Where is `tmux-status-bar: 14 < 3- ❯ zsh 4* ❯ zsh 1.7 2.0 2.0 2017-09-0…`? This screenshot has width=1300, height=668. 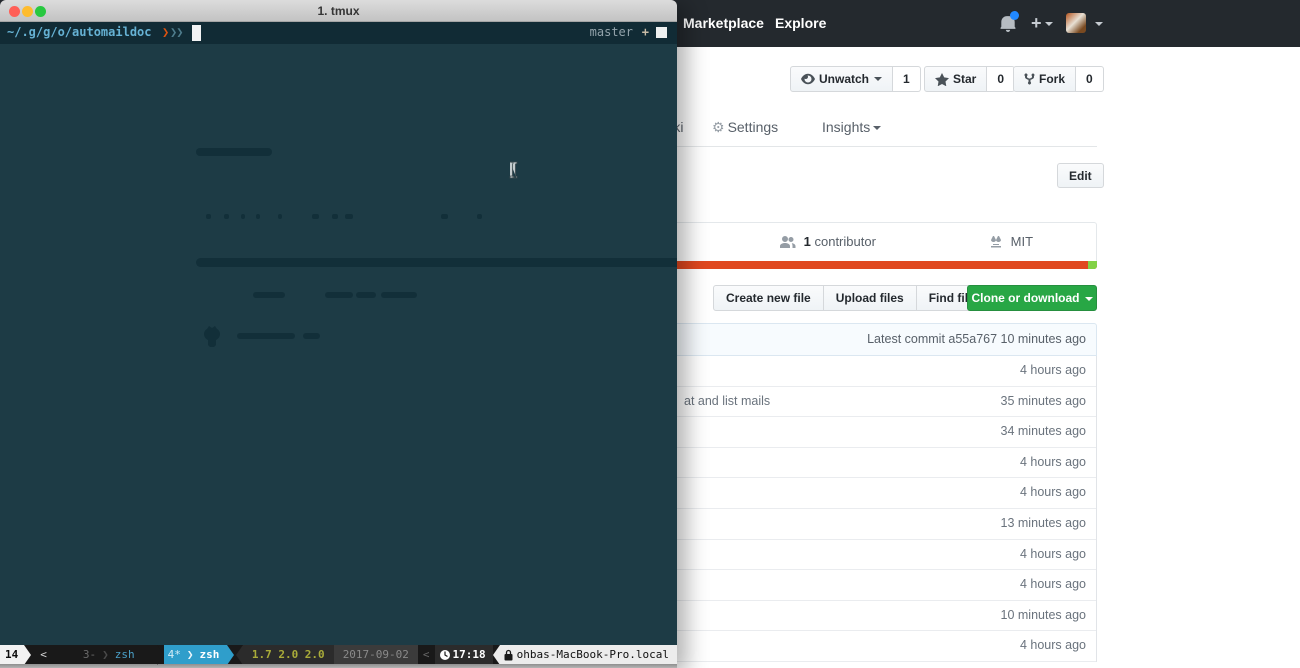 tmux-status-bar: 14 < 3- ❯ zsh 4* ❯ zsh 1.7 2.0 2.0 2017-09-0… is located at coordinates (338, 655).